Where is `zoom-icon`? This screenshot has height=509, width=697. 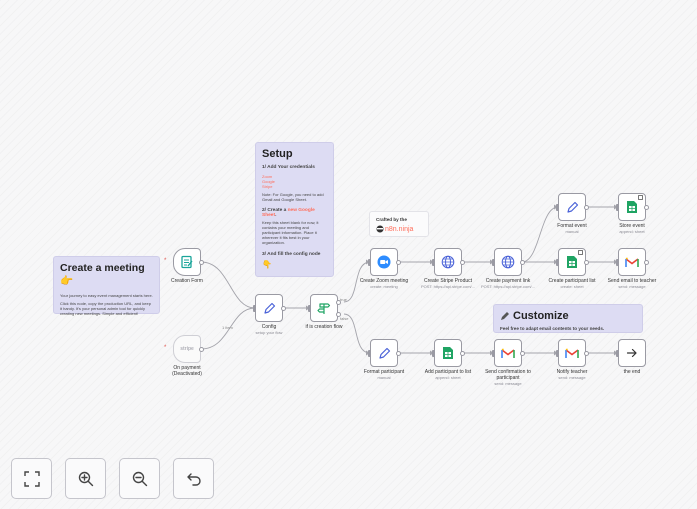
zoom-icon is located at coordinates (384, 262).